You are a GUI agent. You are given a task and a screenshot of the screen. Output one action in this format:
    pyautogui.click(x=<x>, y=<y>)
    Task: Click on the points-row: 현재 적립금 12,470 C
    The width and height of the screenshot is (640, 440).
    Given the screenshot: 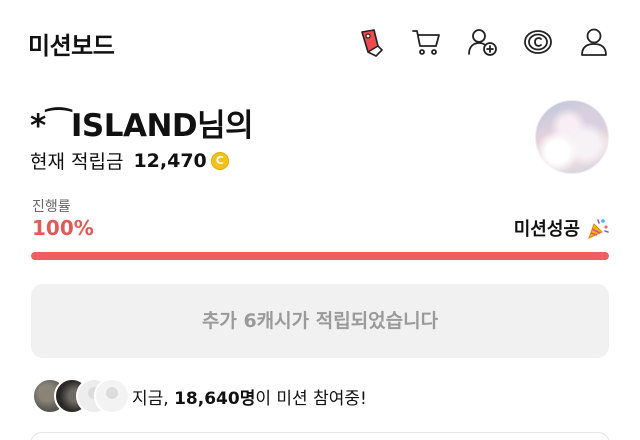 What is the action you would take?
    pyautogui.click(x=129, y=160)
    